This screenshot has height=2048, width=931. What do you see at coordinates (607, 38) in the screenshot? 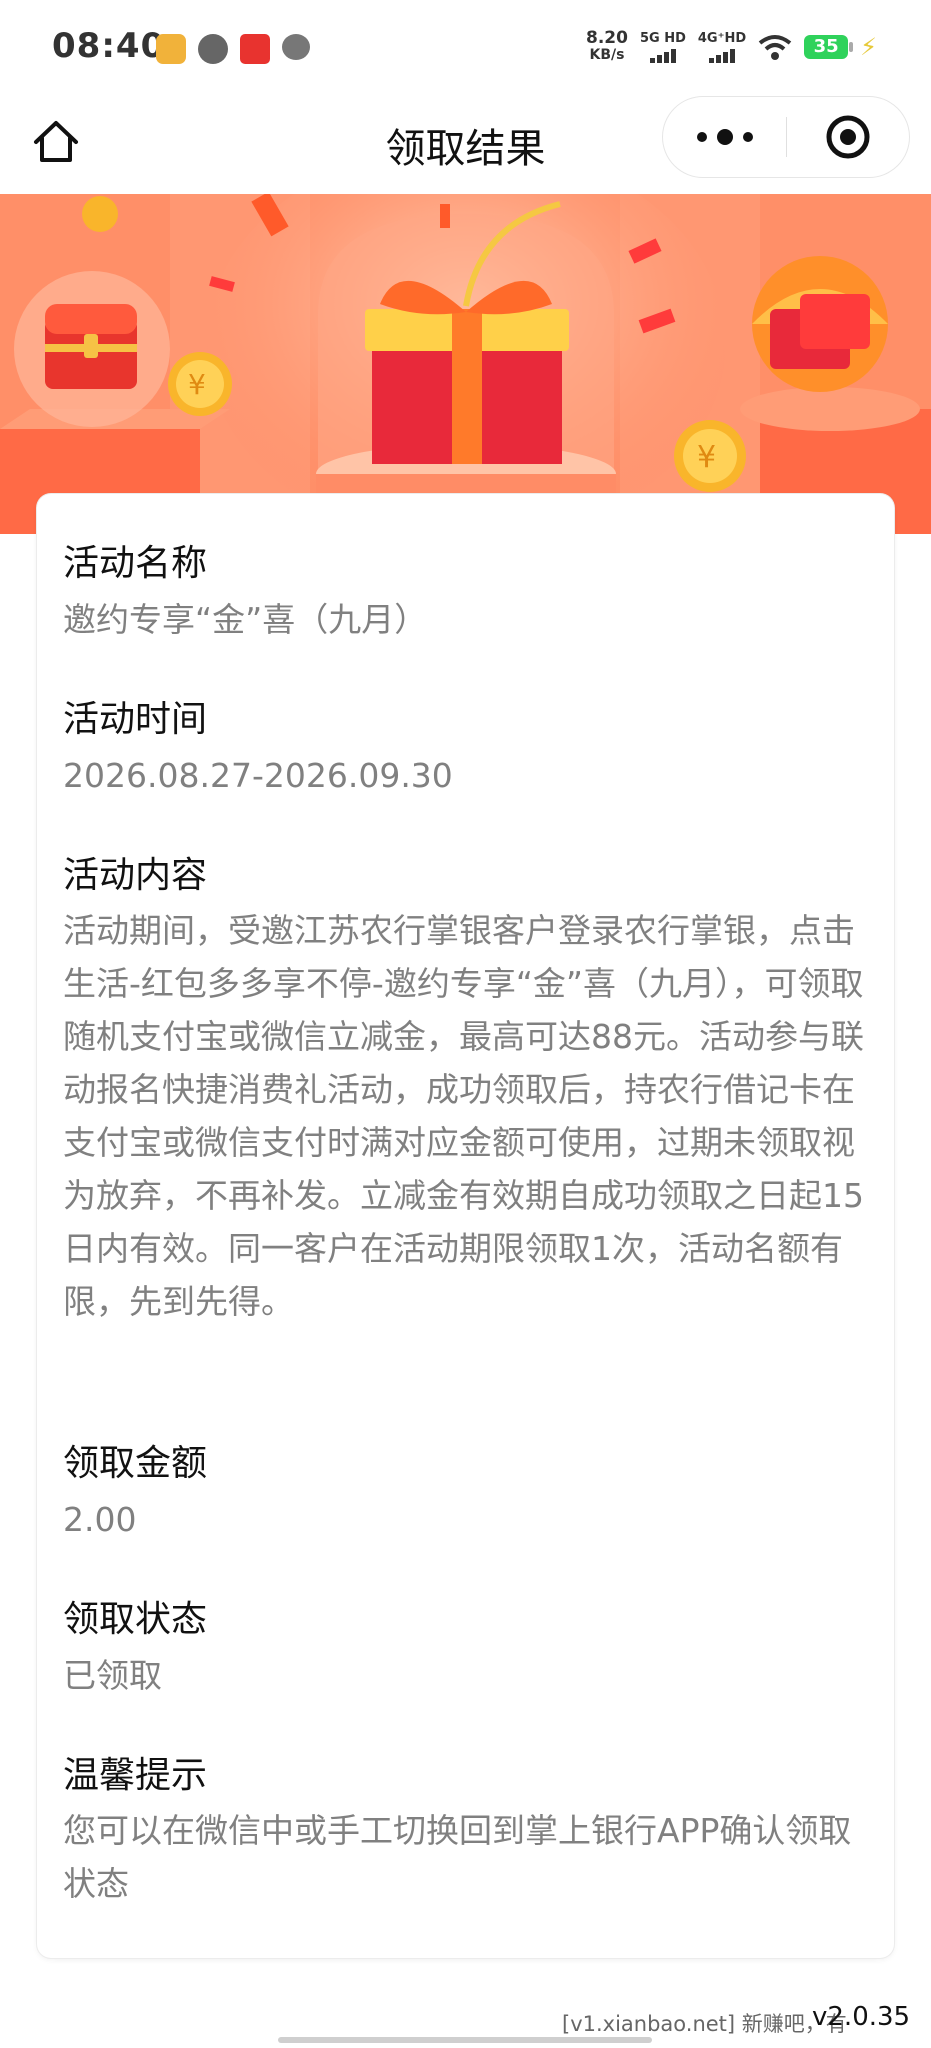
I see `speed-value: 8.20` at bounding box center [607, 38].